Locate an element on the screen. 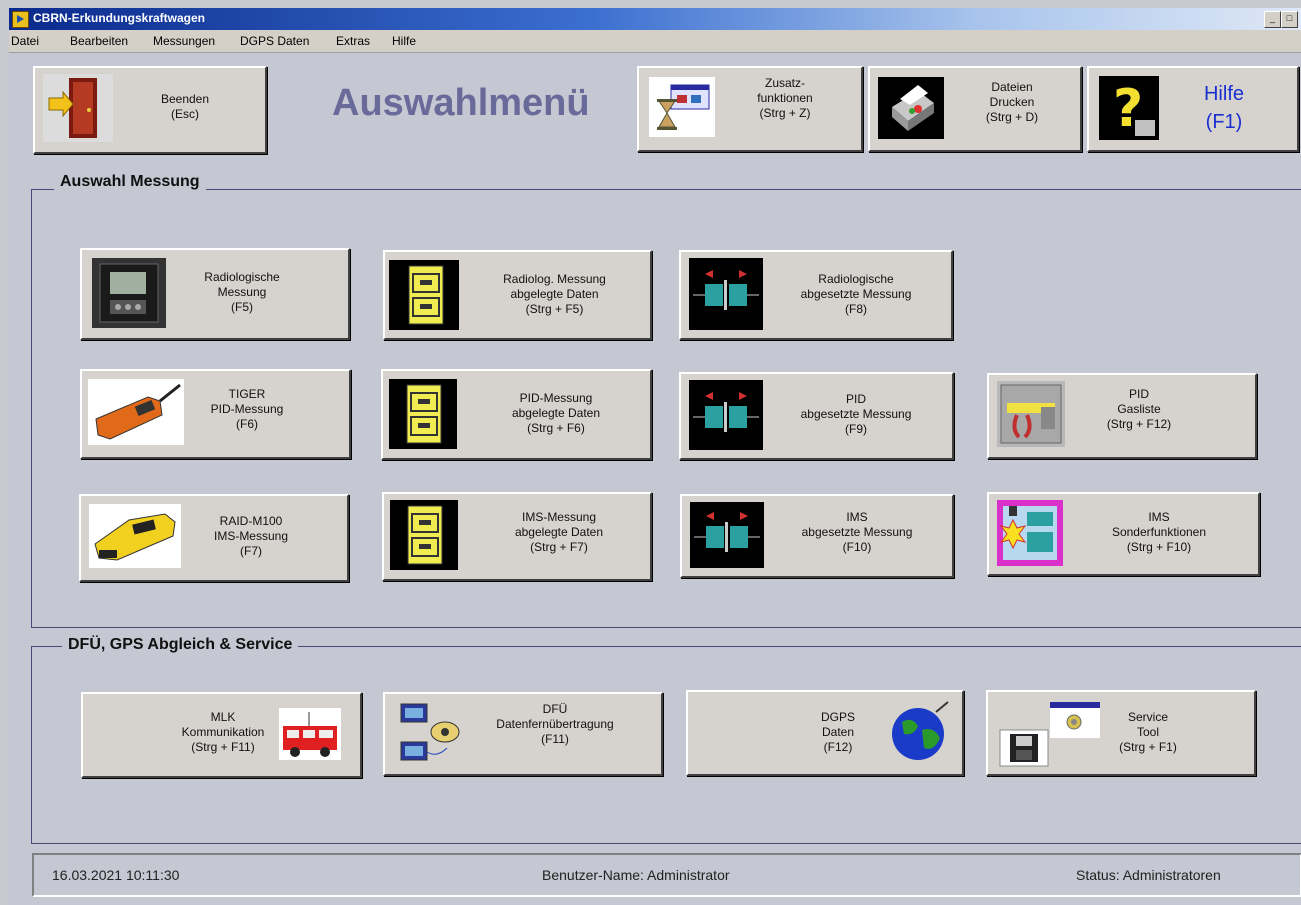  status-state: Status: Administratoren is located at coordinates (1148, 875).